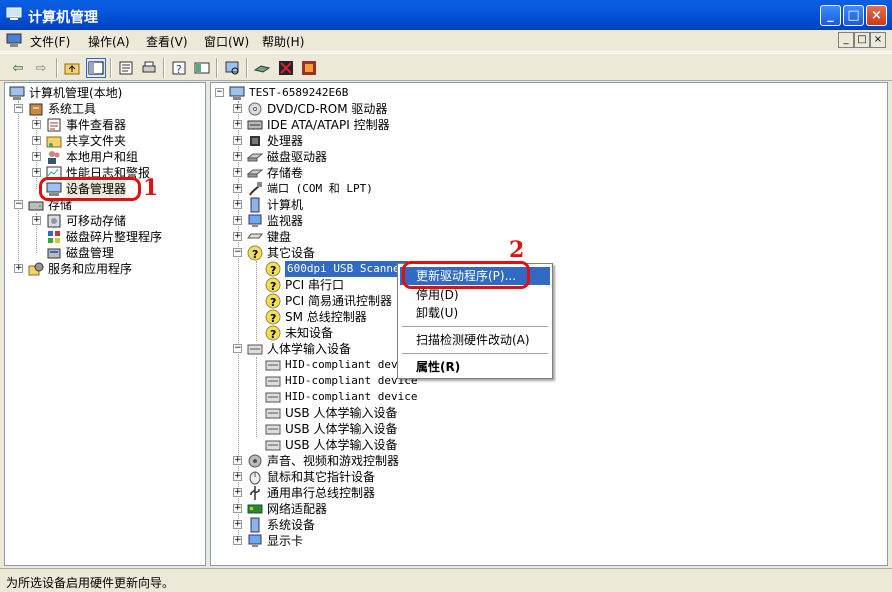  What do you see at coordinates (475, 367) in the screenshot?
I see `menu-item-properties: 属性(R)` at bounding box center [475, 367].